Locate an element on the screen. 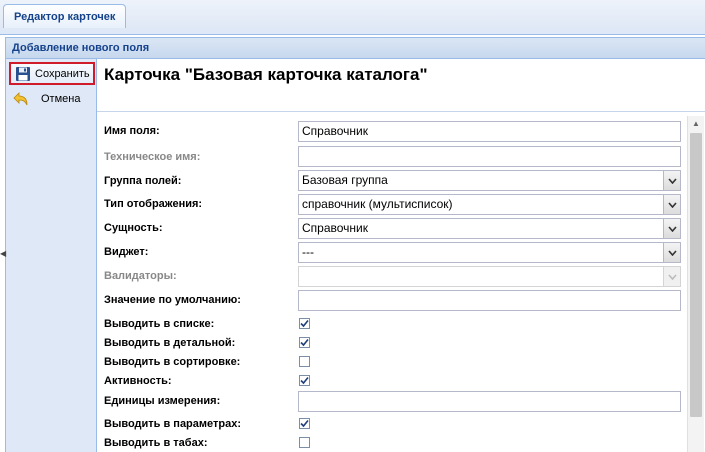  widget-label: Виджет: is located at coordinates (126, 252).